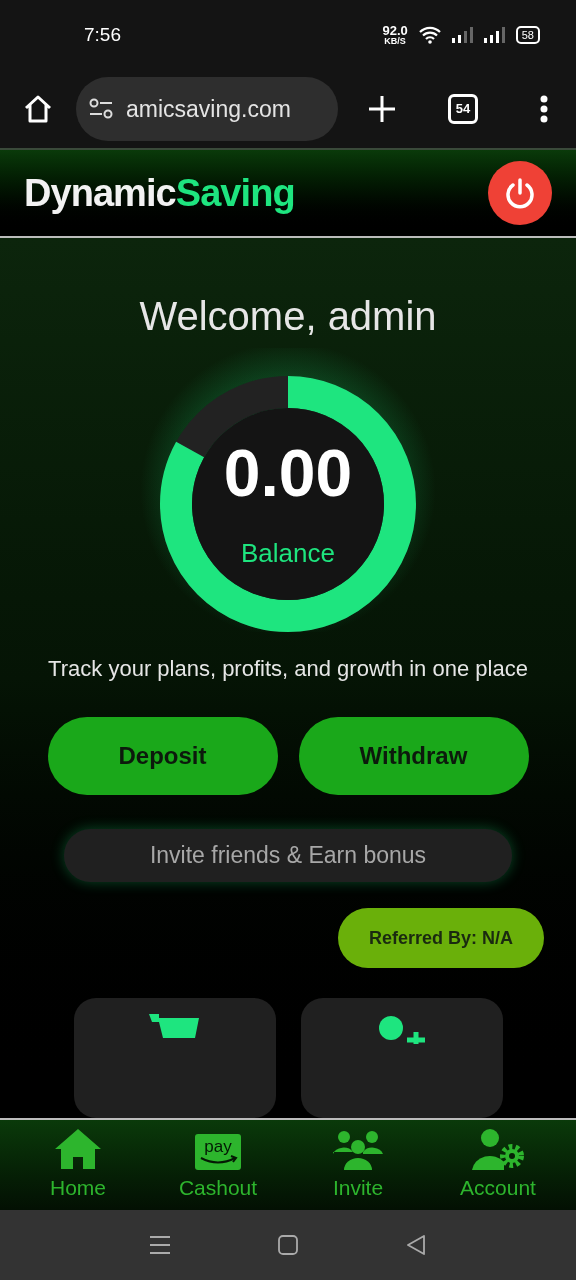  Describe the element at coordinates (463, 109) in the screenshot. I see `tab-count-button: 54` at that location.